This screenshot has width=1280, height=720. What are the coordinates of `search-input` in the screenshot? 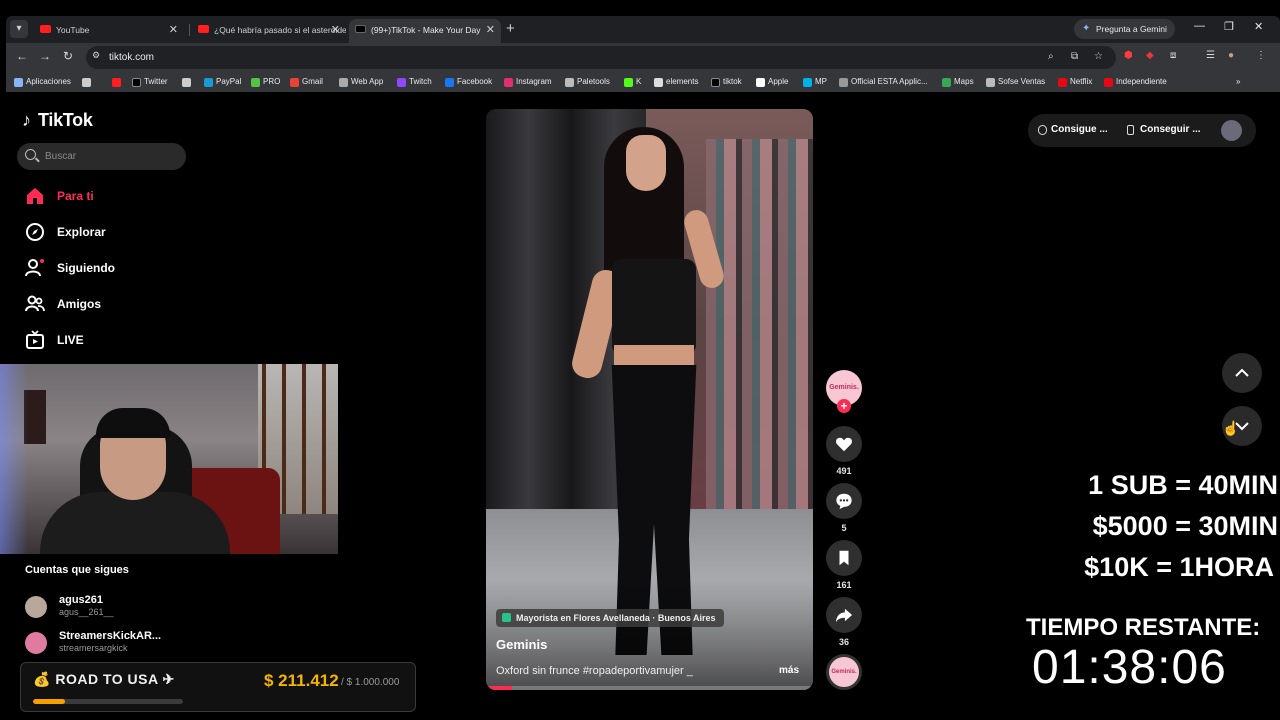 It's located at (112, 156).